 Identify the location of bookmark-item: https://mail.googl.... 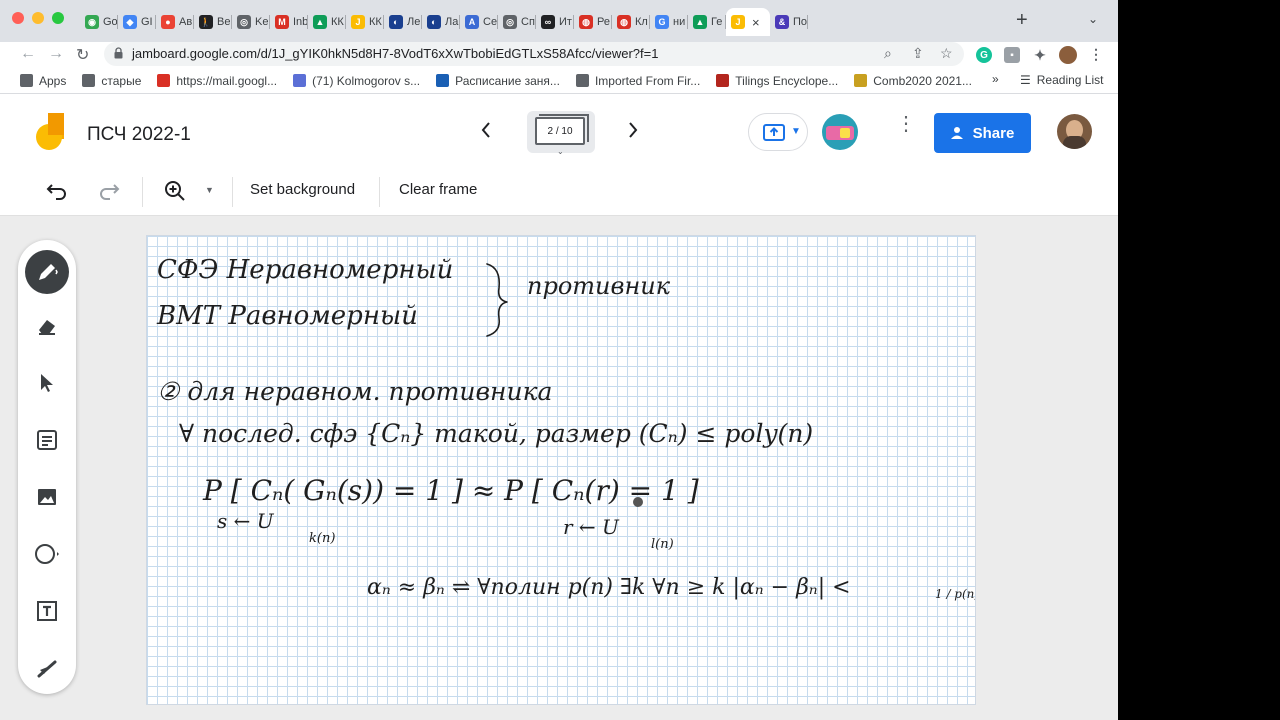
(217, 81).